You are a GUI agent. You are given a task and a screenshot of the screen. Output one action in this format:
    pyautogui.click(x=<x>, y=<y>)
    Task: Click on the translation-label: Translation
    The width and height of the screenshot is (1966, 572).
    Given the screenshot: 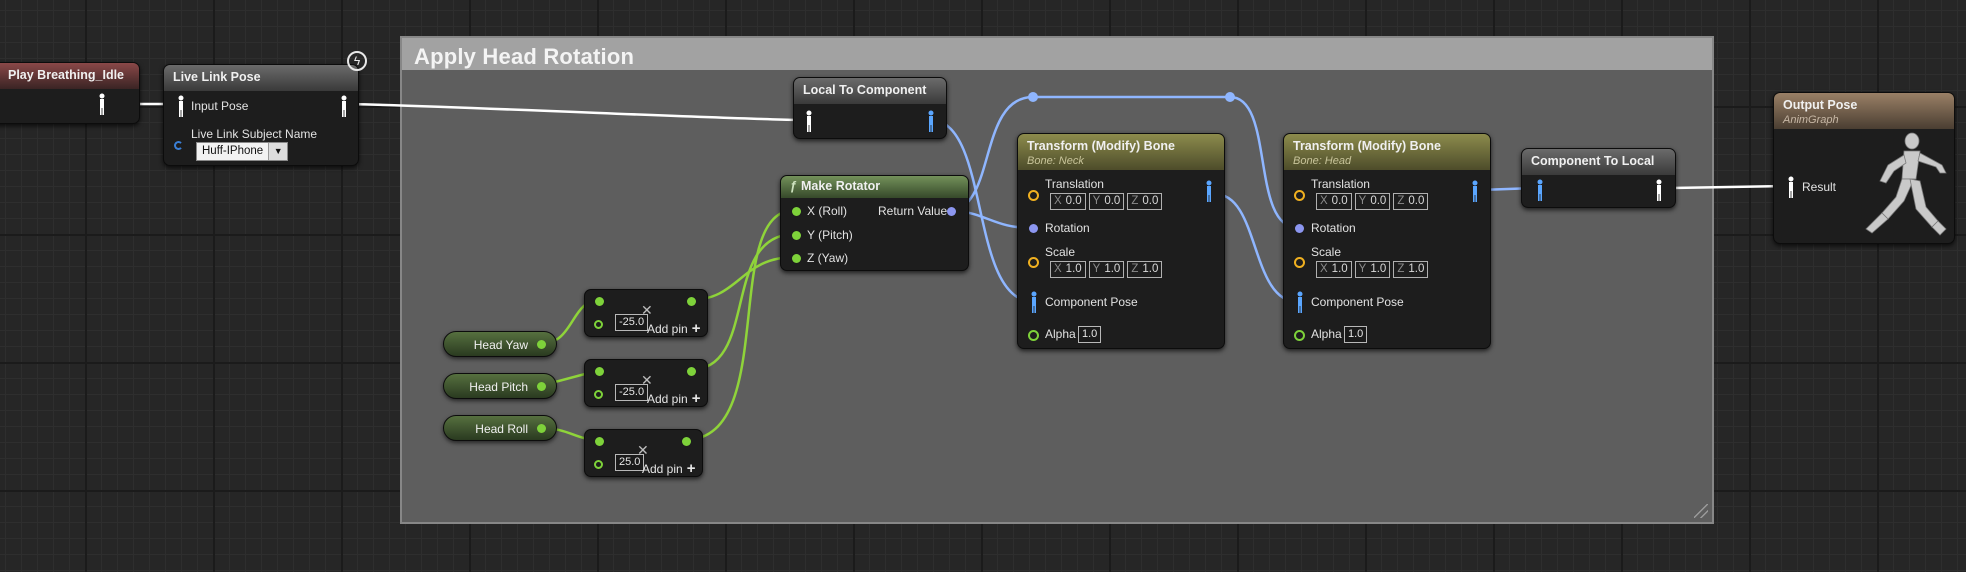 What is the action you would take?
    pyautogui.click(x=1340, y=184)
    